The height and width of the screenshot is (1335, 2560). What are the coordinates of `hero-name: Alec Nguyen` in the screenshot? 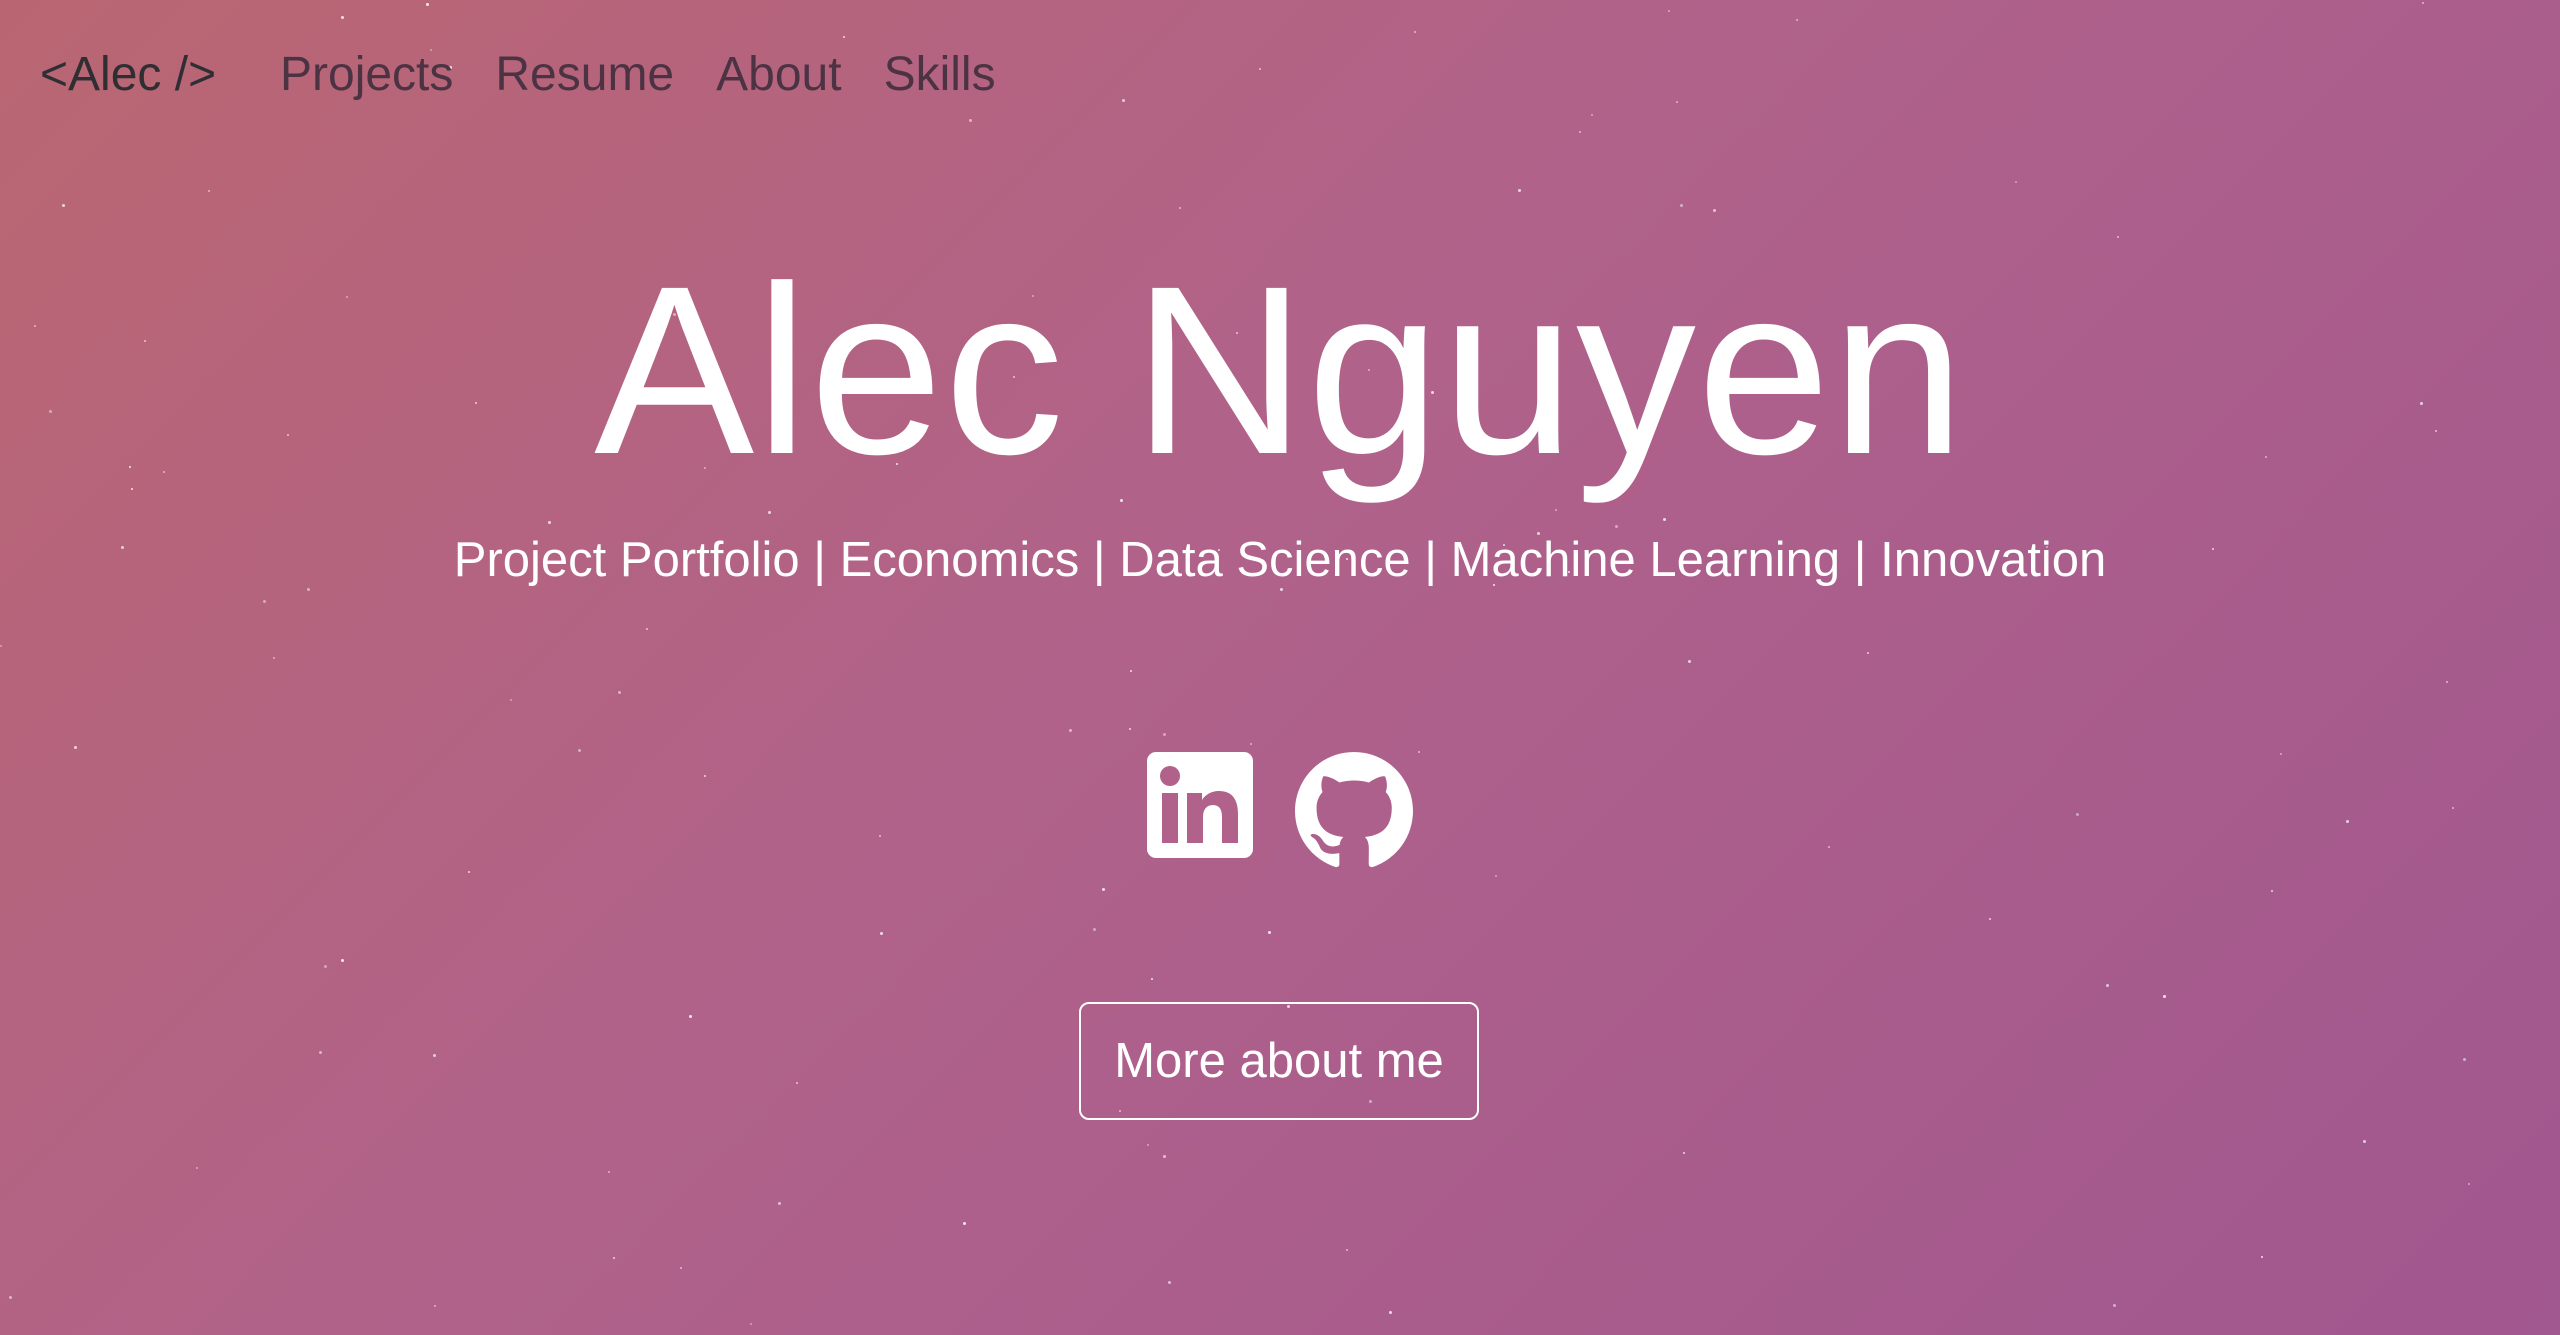 It's located at (1280, 370).